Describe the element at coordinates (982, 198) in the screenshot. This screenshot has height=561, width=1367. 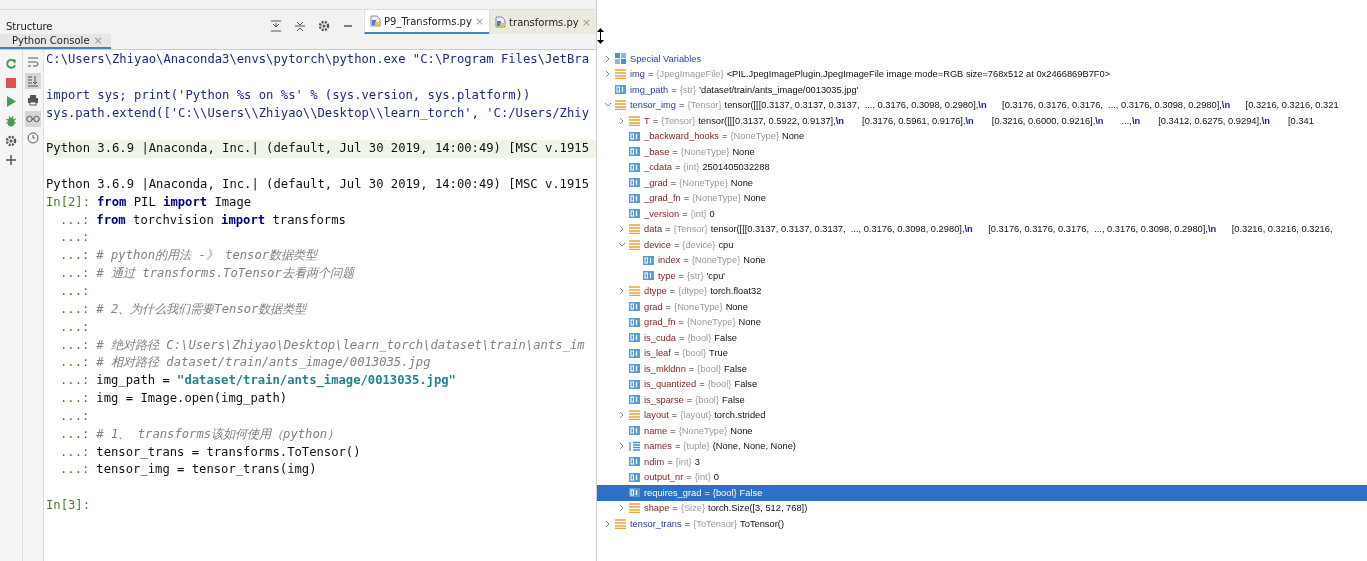
I see `variable-row: _grad_fn = {NoneType} None` at that location.